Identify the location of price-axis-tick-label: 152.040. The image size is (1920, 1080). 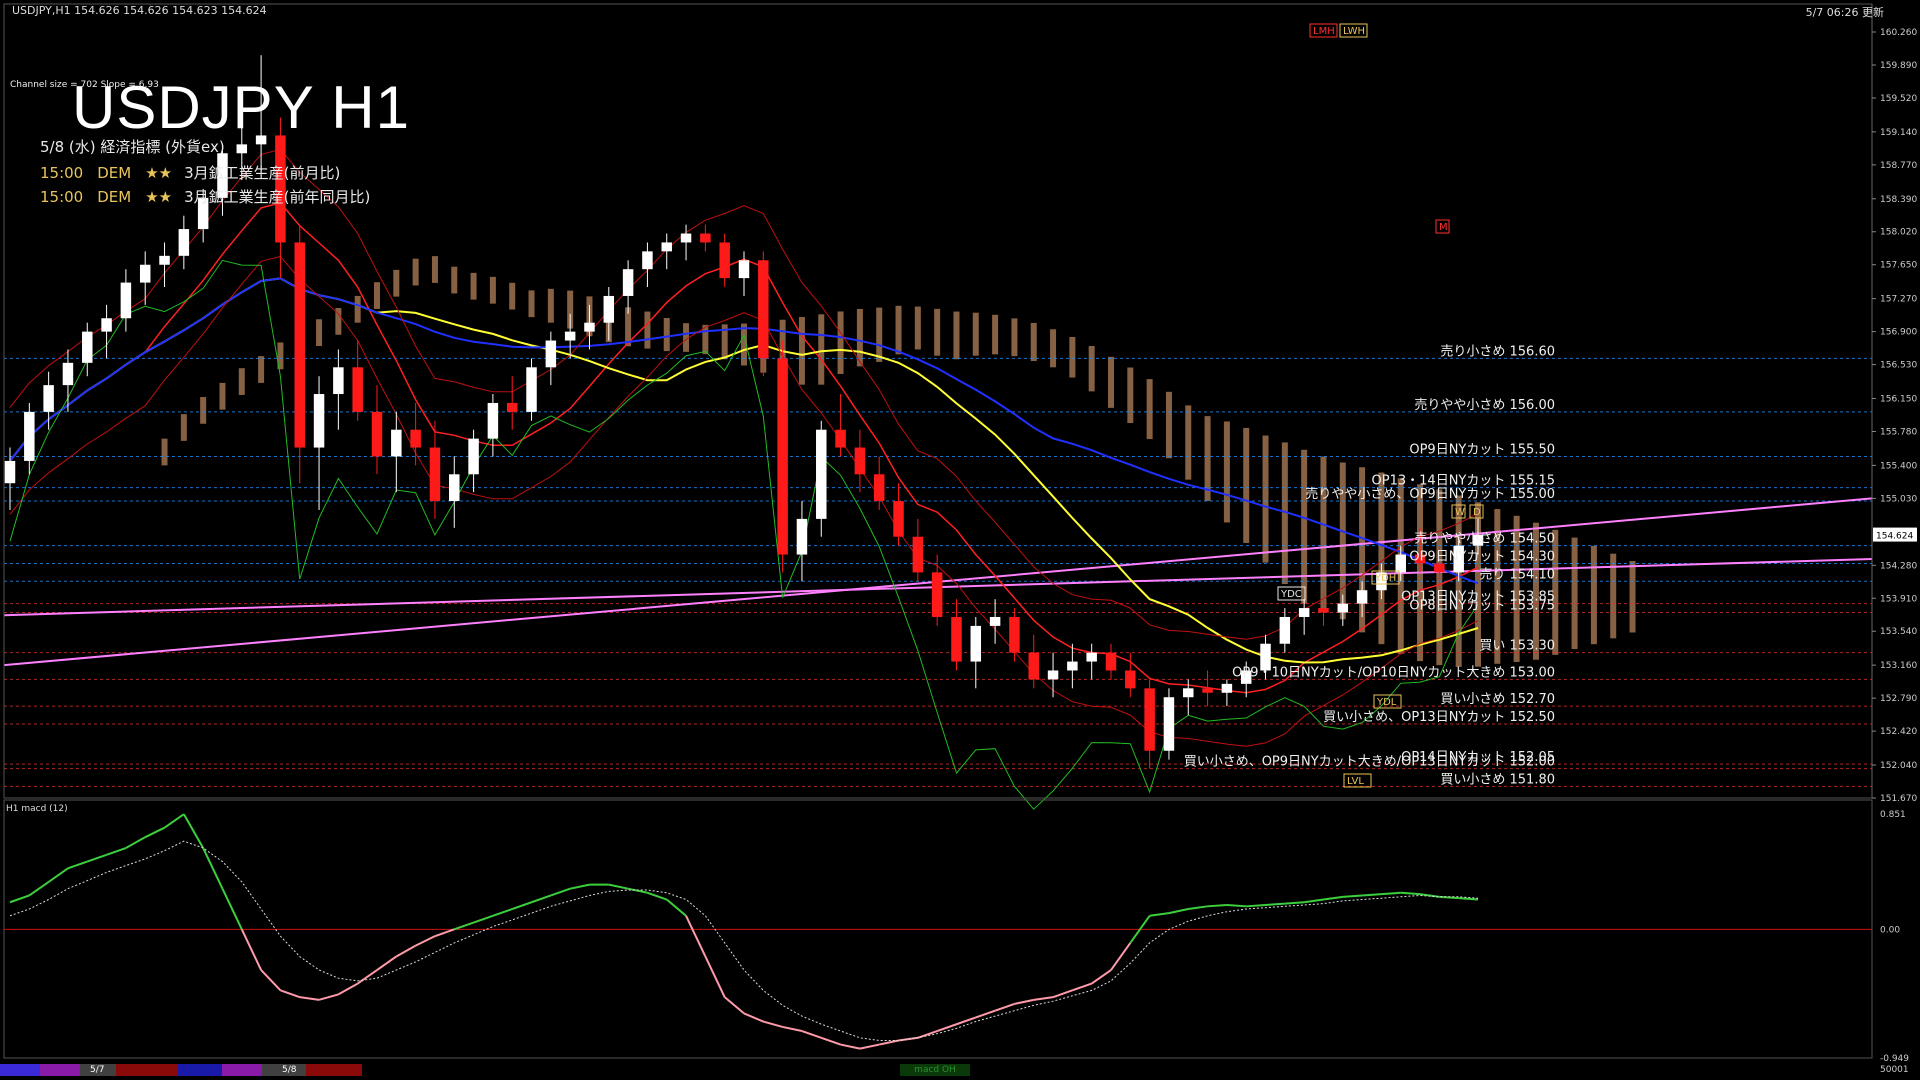
(1898, 766).